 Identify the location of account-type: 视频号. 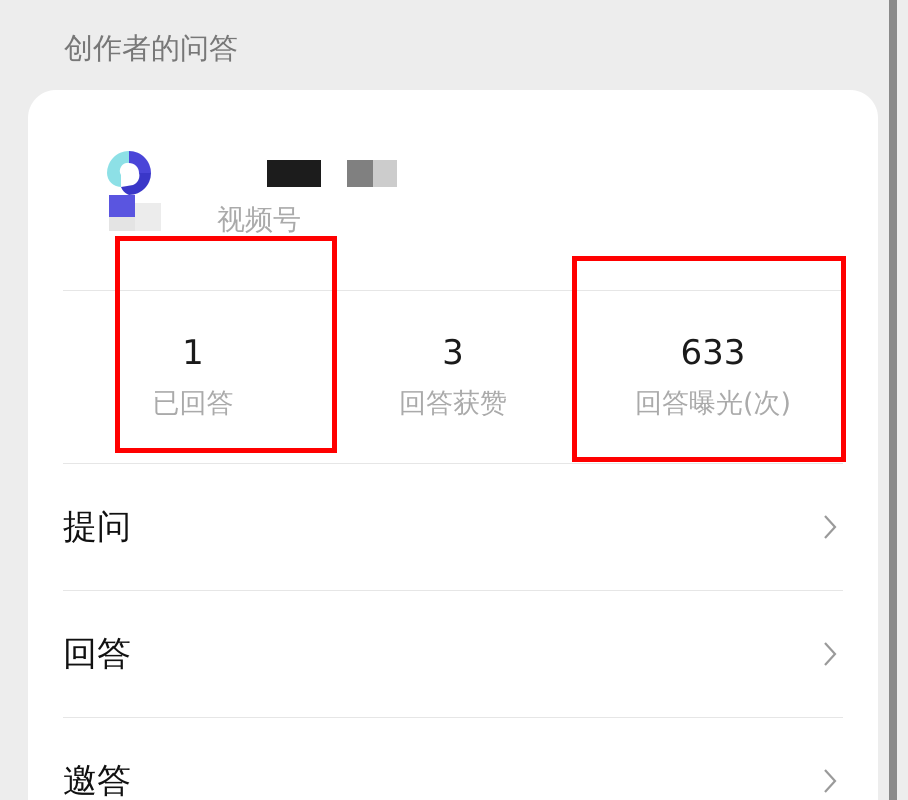
(259, 220).